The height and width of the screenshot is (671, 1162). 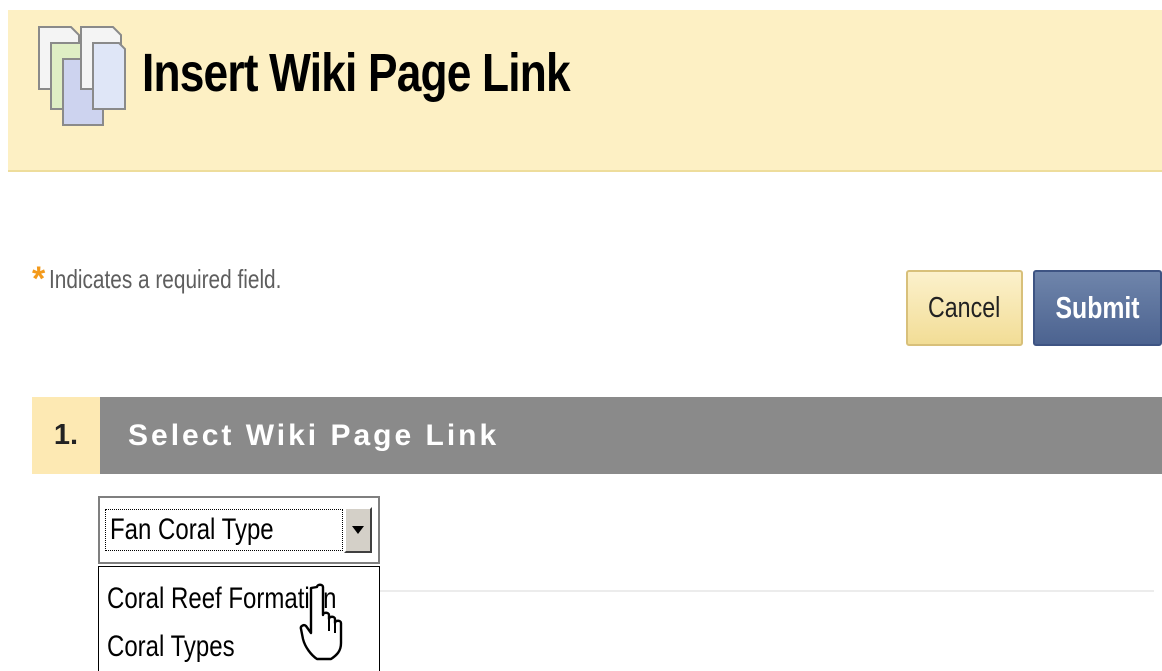 I want to click on submit-button: Submit, so click(x=1097, y=308).